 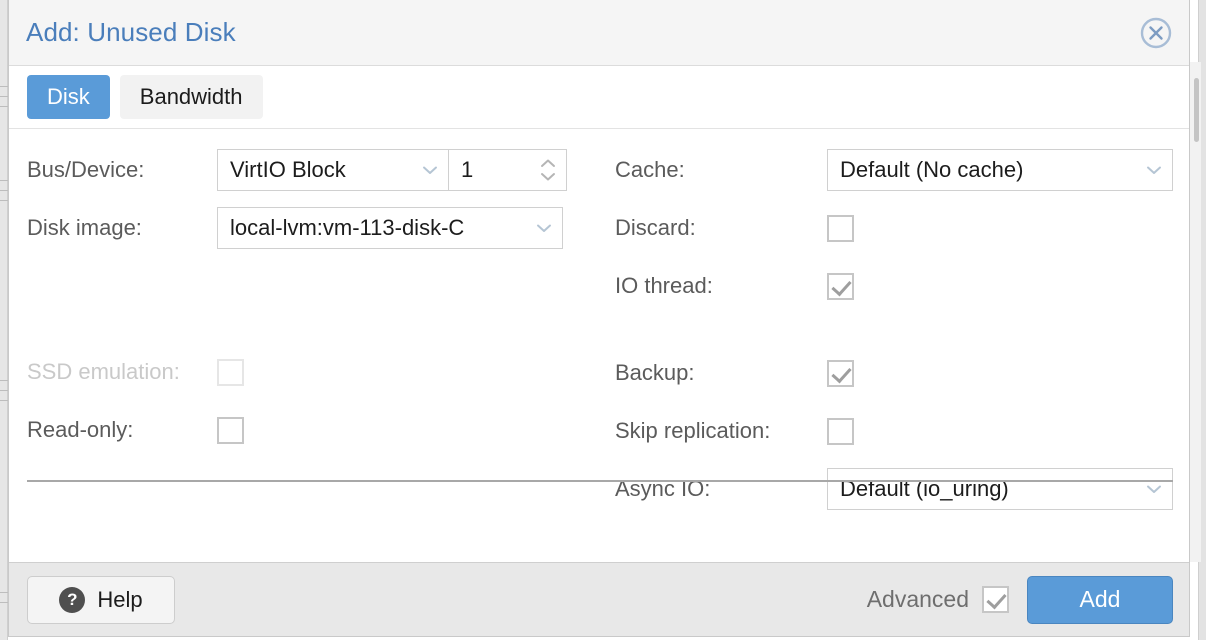 I want to click on bus-device-label: Bus/Device:, so click(x=86, y=169).